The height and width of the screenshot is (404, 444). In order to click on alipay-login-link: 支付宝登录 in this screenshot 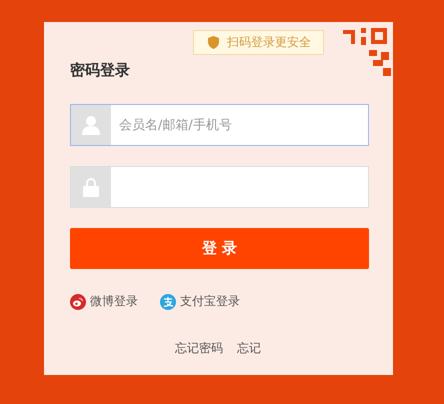, I will do `click(200, 301)`.